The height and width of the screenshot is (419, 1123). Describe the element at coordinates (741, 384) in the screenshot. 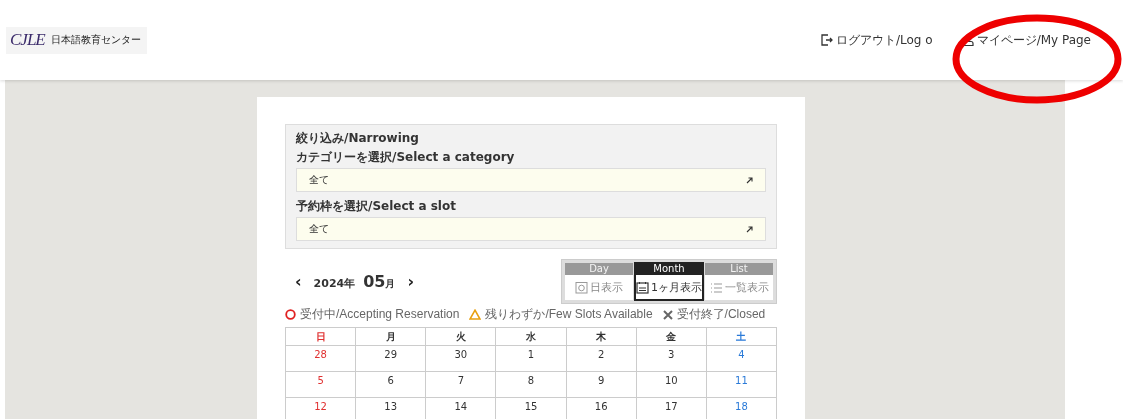

I see `date-cell: 11` at that location.